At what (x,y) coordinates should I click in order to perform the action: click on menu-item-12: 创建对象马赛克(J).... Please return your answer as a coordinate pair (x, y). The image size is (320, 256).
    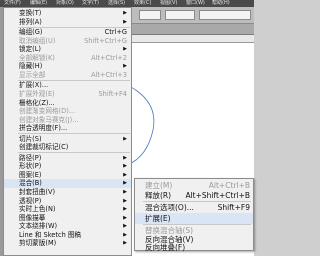
    Looking at the image, I should click on (67, 120).